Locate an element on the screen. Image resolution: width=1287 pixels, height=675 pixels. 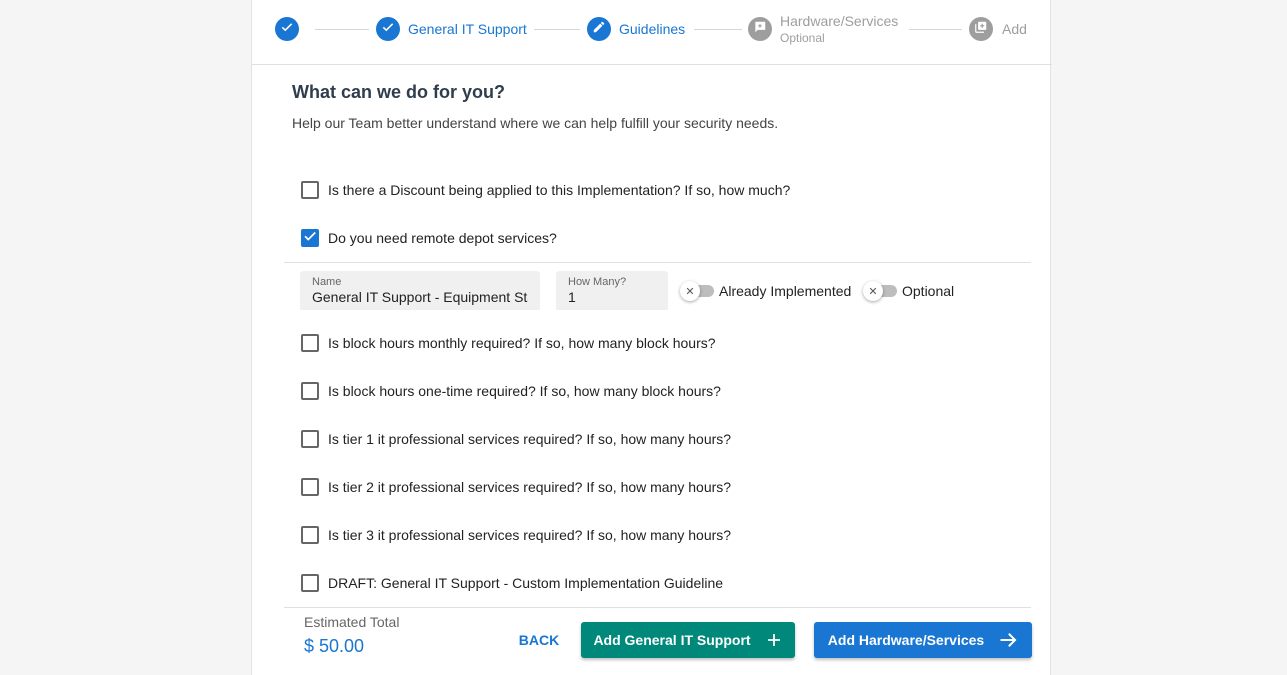
pencil-icon is located at coordinates (599, 29).